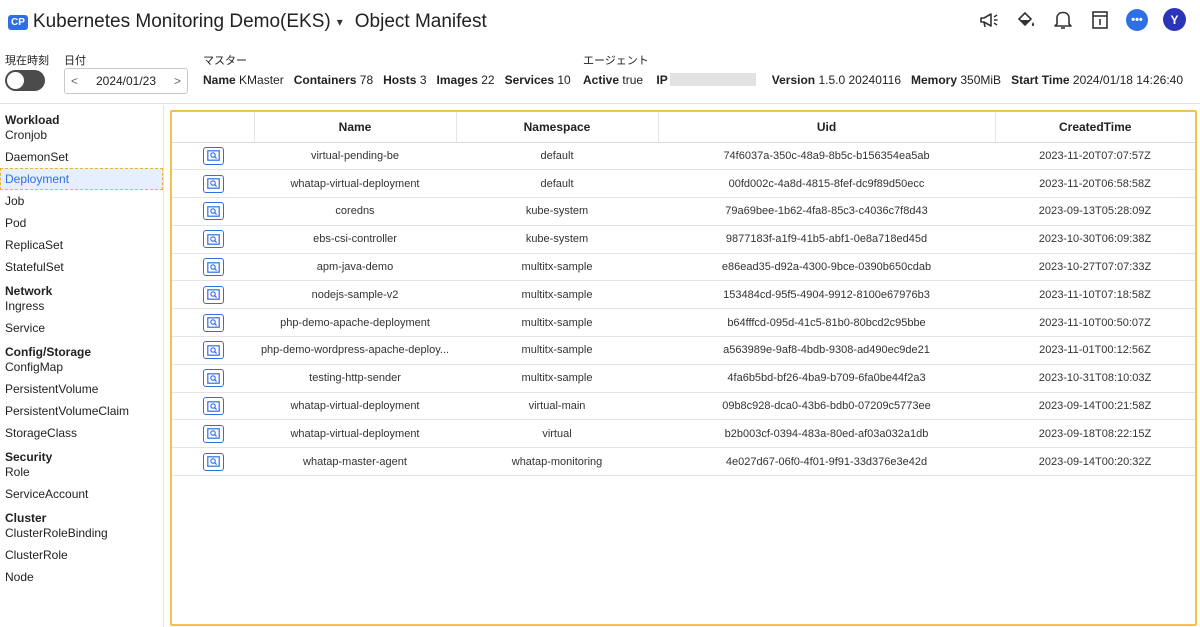  Describe the element at coordinates (325, 80) in the screenshot. I see `containers-key: Containers` at that location.